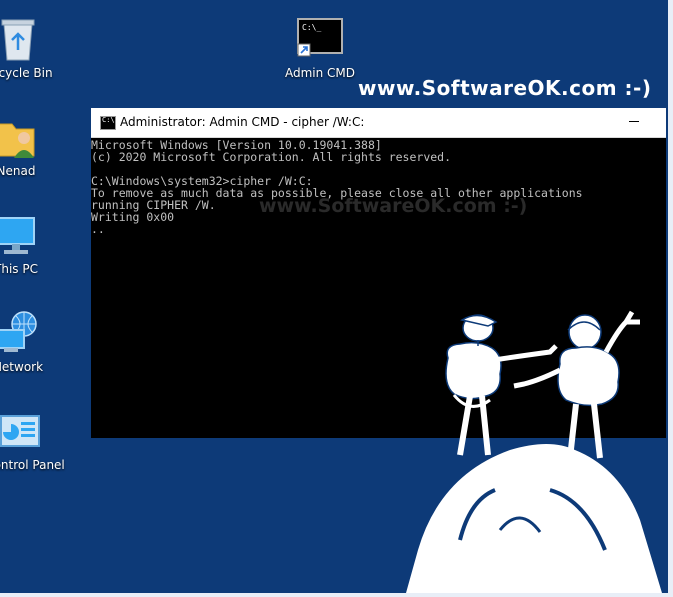  Describe the element at coordinates (634, 121) in the screenshot. I see `minimize-button` at that location.